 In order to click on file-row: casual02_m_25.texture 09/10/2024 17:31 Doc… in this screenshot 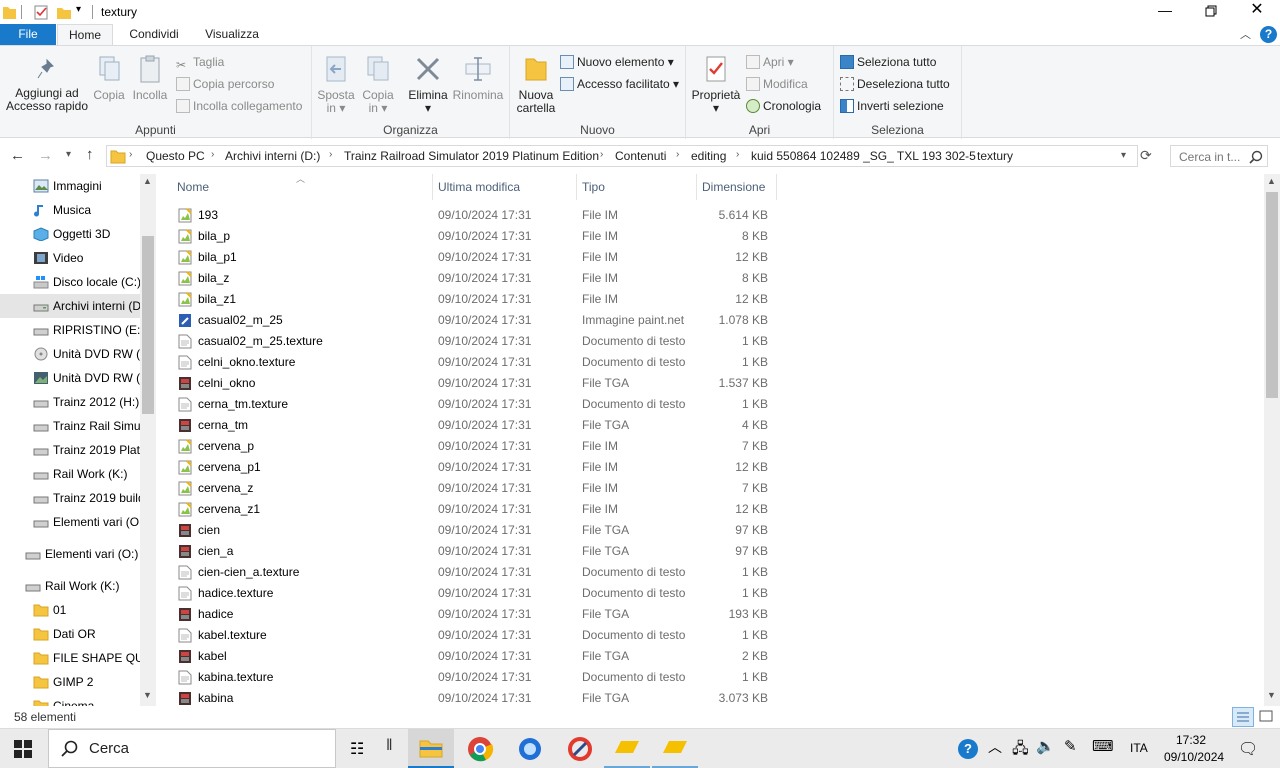, I will do `click(474, 341)`.